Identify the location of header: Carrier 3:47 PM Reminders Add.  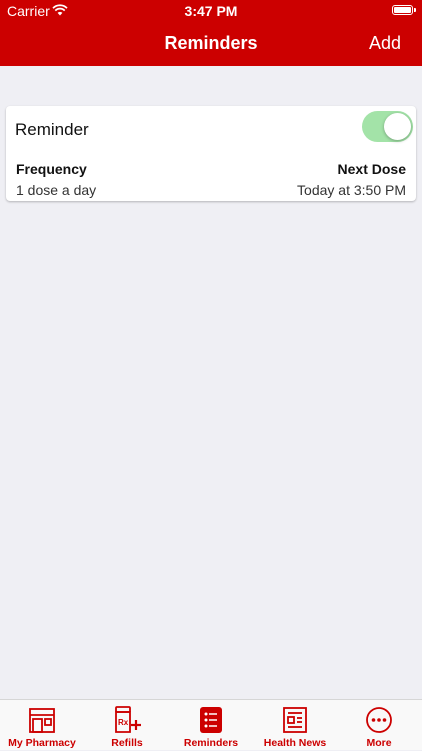
(211, 33).